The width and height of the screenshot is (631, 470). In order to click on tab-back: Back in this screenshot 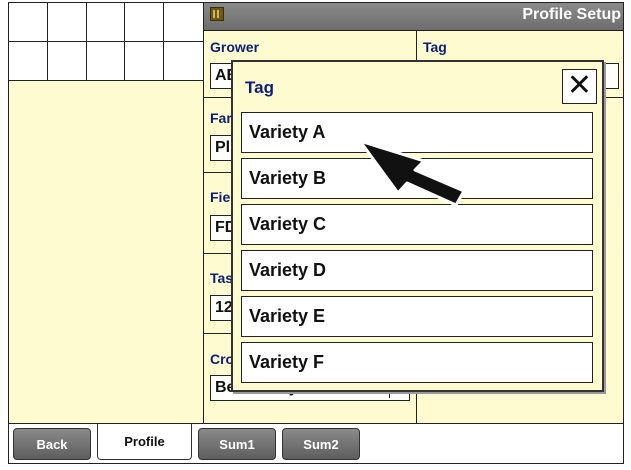, I will do `click(52, 444)`.